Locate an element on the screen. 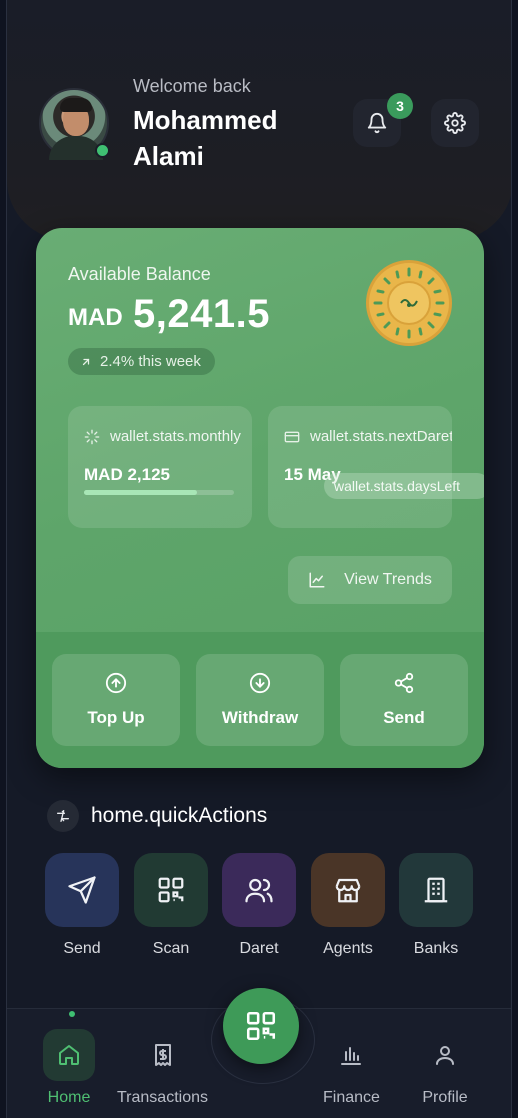 The width and height of the screenshot is (518, 1118). weekly-change-text: 2.4% this week is located at coordinates (150, 361).